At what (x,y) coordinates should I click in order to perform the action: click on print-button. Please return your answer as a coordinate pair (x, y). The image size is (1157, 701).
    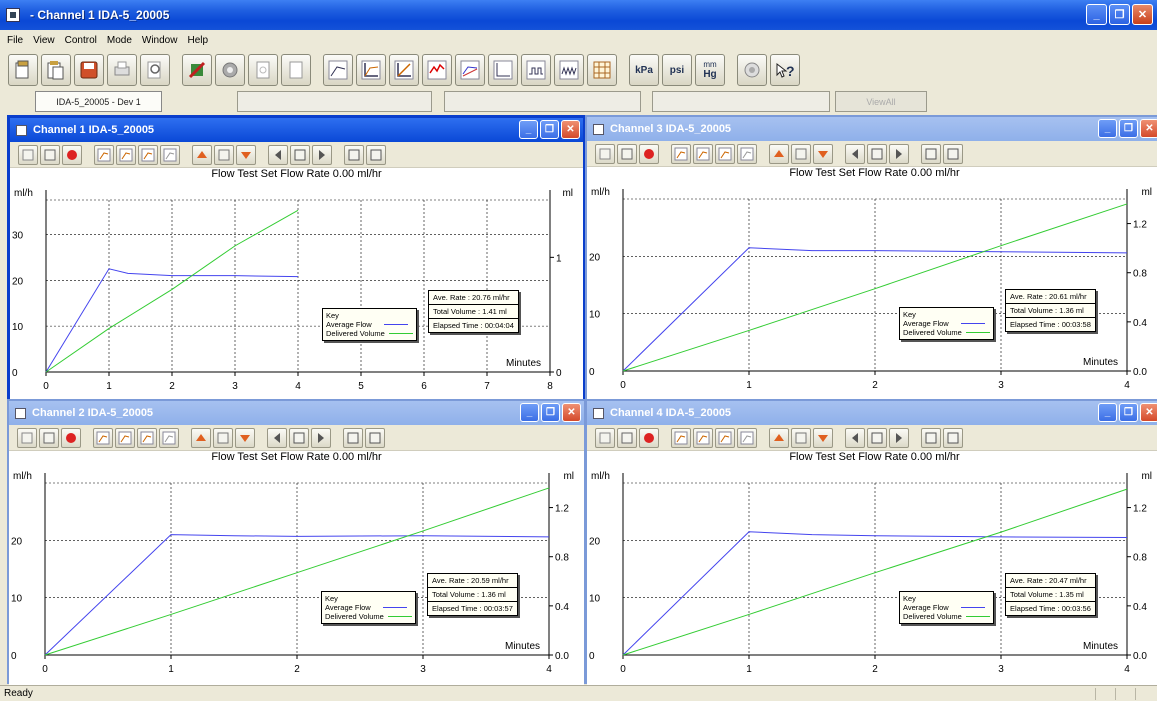
    Looking at the image, I should click on (122, 70).